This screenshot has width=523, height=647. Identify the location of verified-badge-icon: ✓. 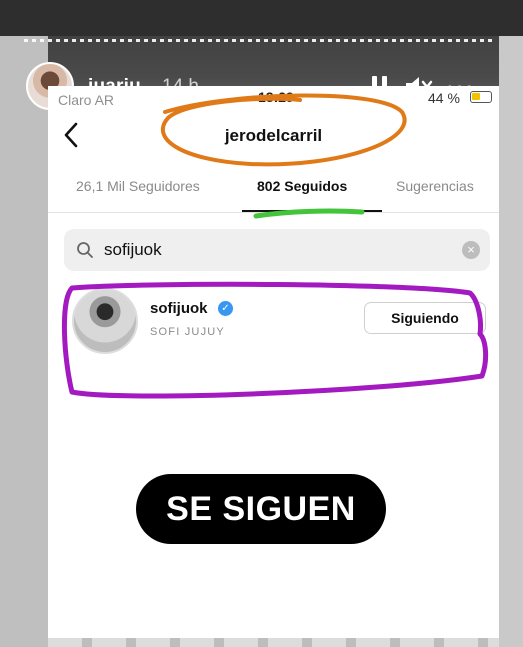
(225, 308).